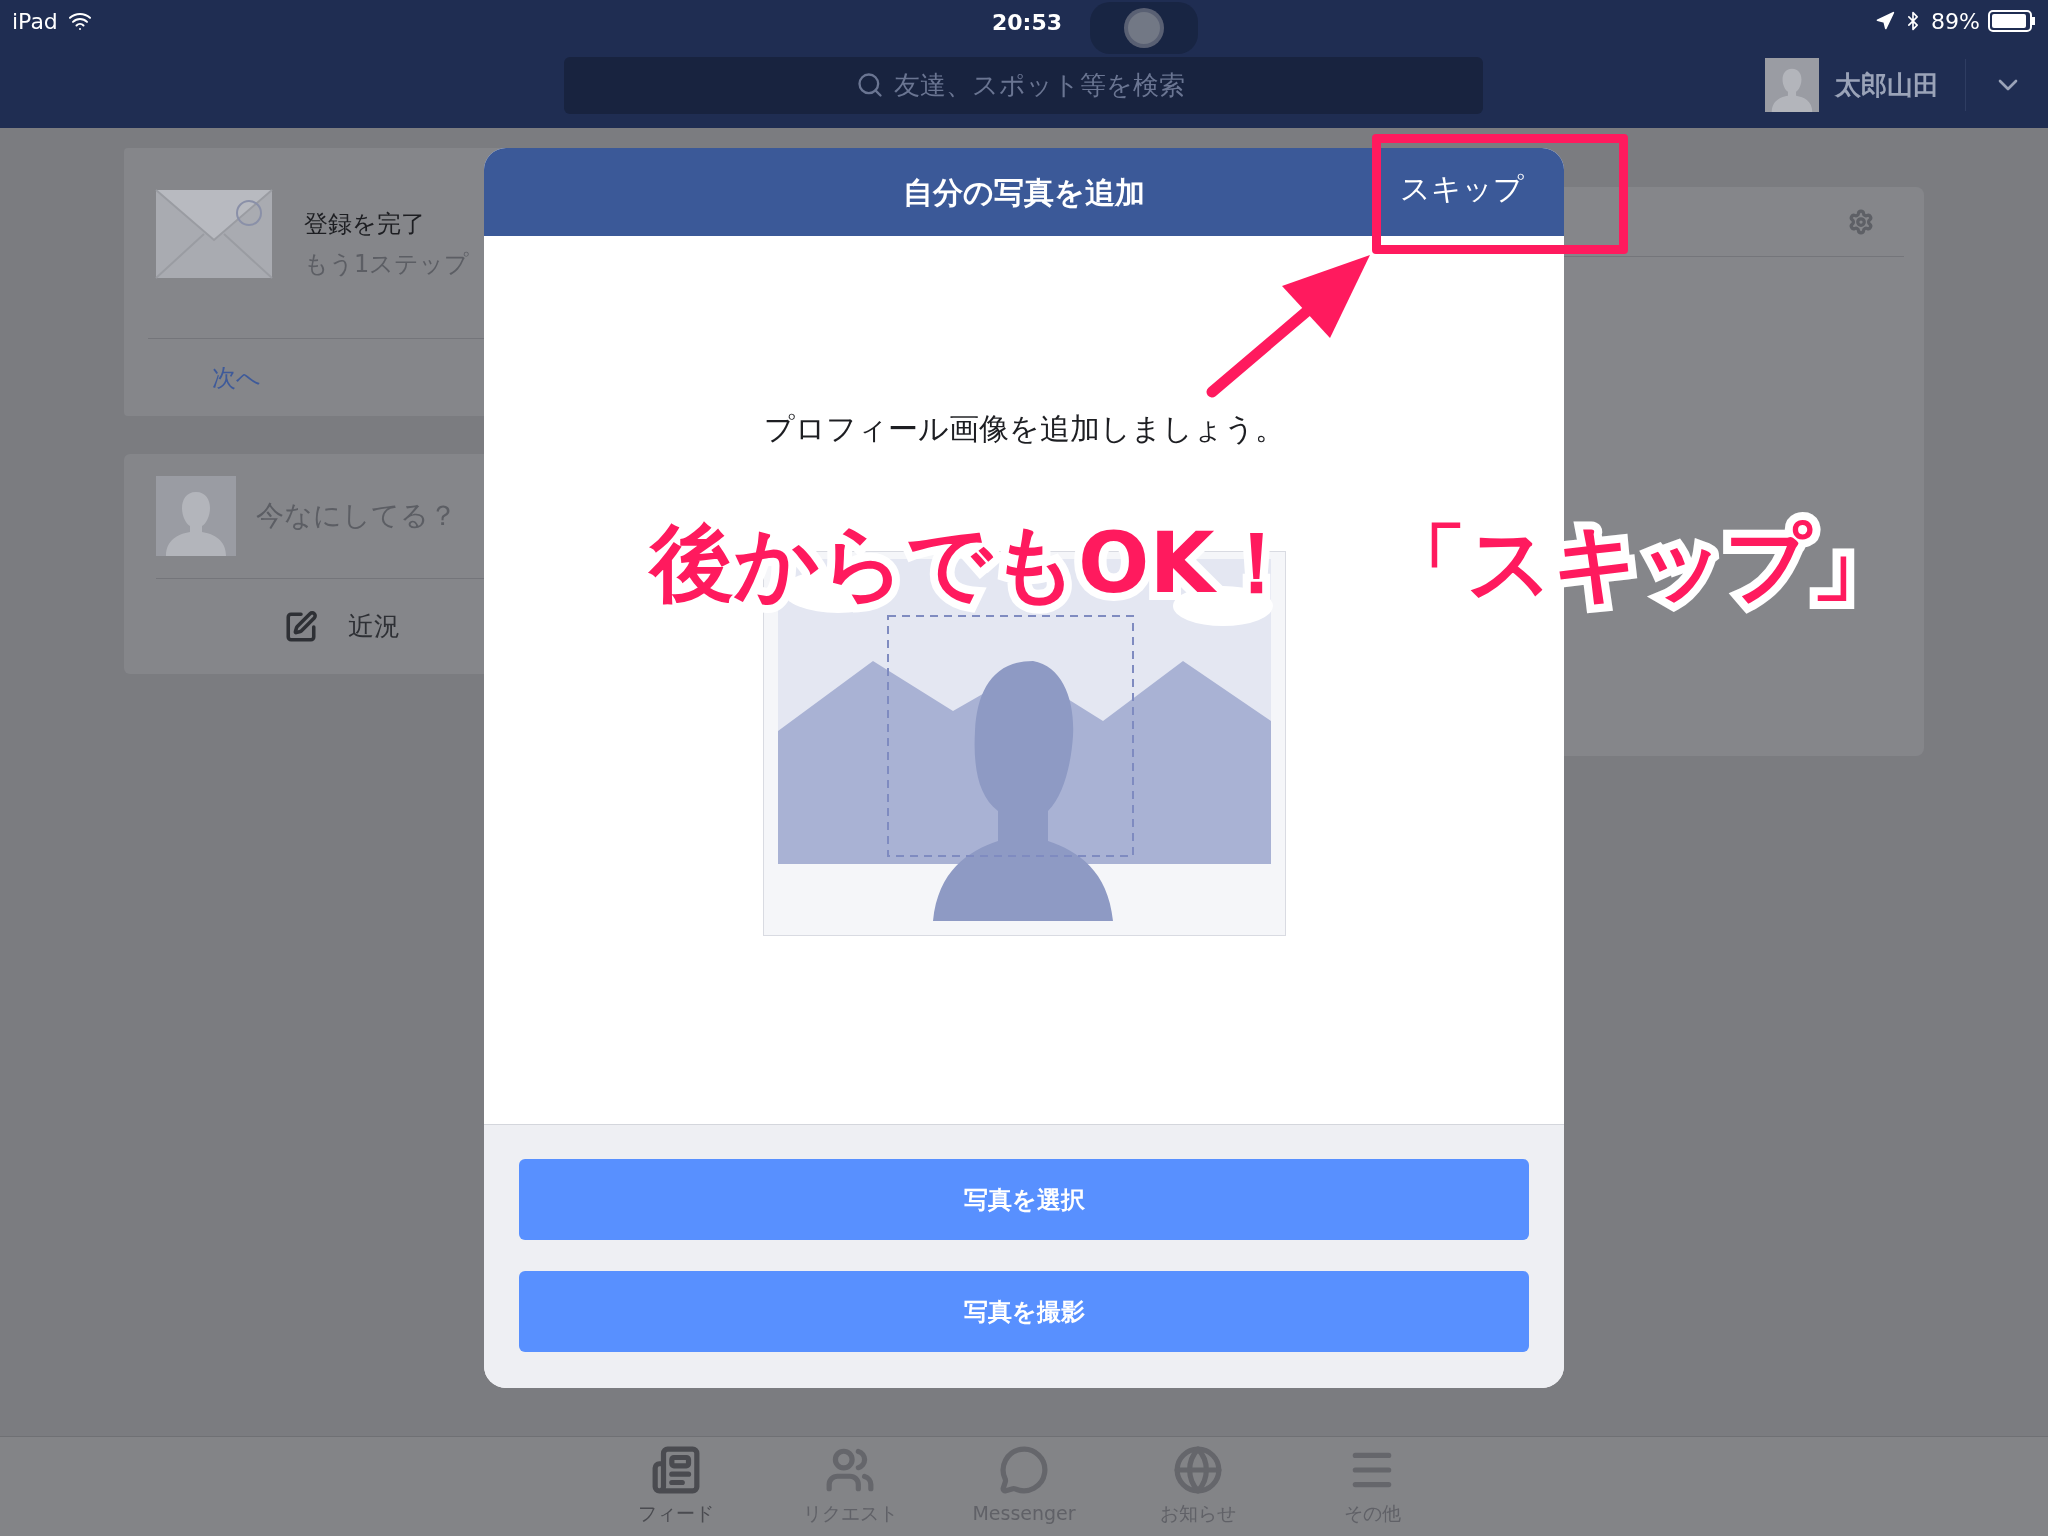 This screenshot has height=1536, width=2048. What do you see at coordinates (1887, 85) in the screenshot?
I see `user-name: 太郎山田` at bounding box center [1887, 85].